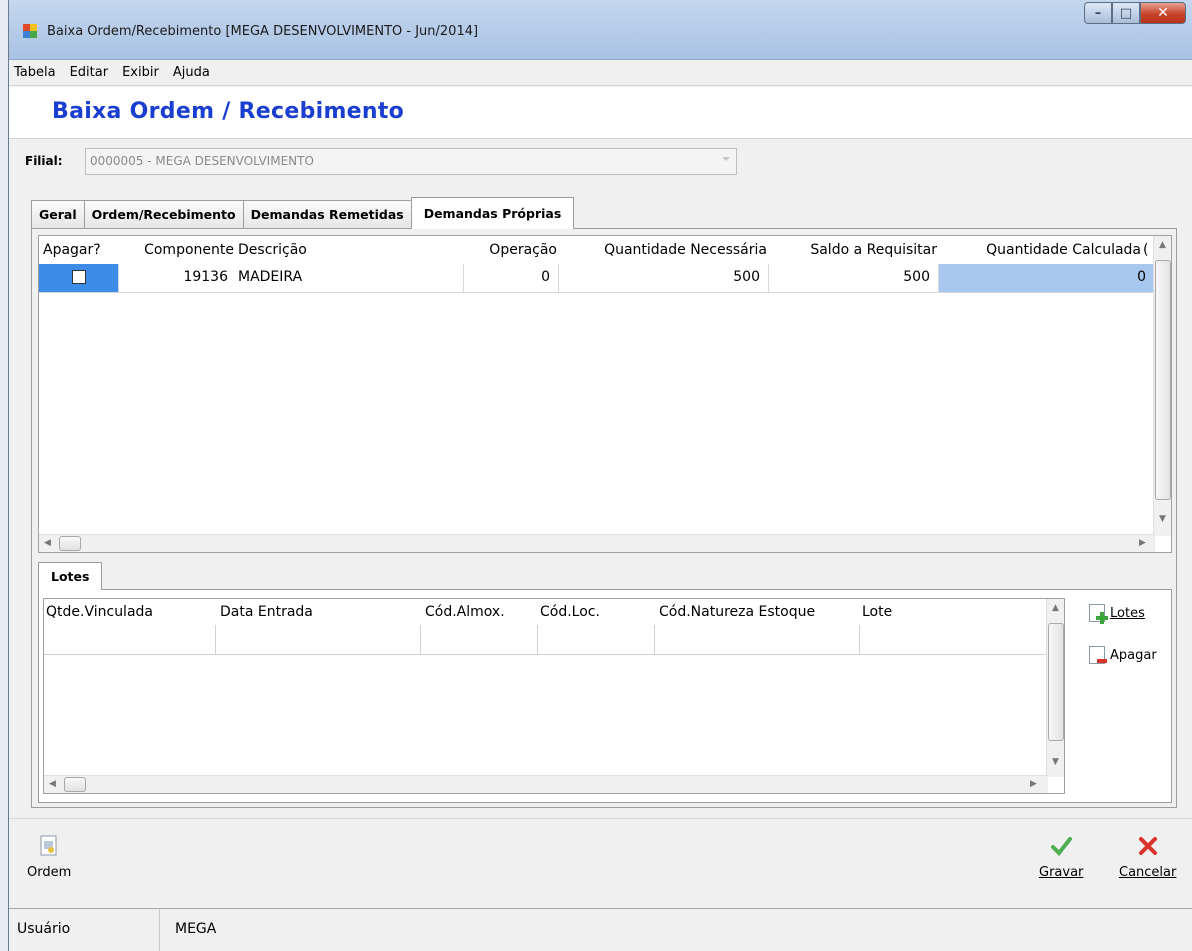 The image size is (1192, 951). I want to click on lotes-empty-row, so click(546, 640).